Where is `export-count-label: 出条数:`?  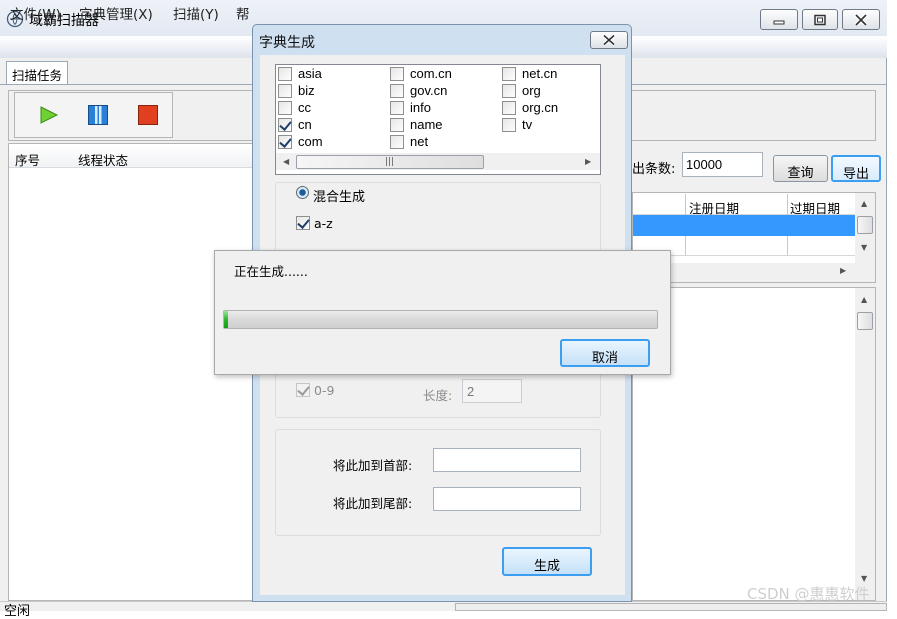
export-count-label: 出条数: is located at coordinates (654, 169).